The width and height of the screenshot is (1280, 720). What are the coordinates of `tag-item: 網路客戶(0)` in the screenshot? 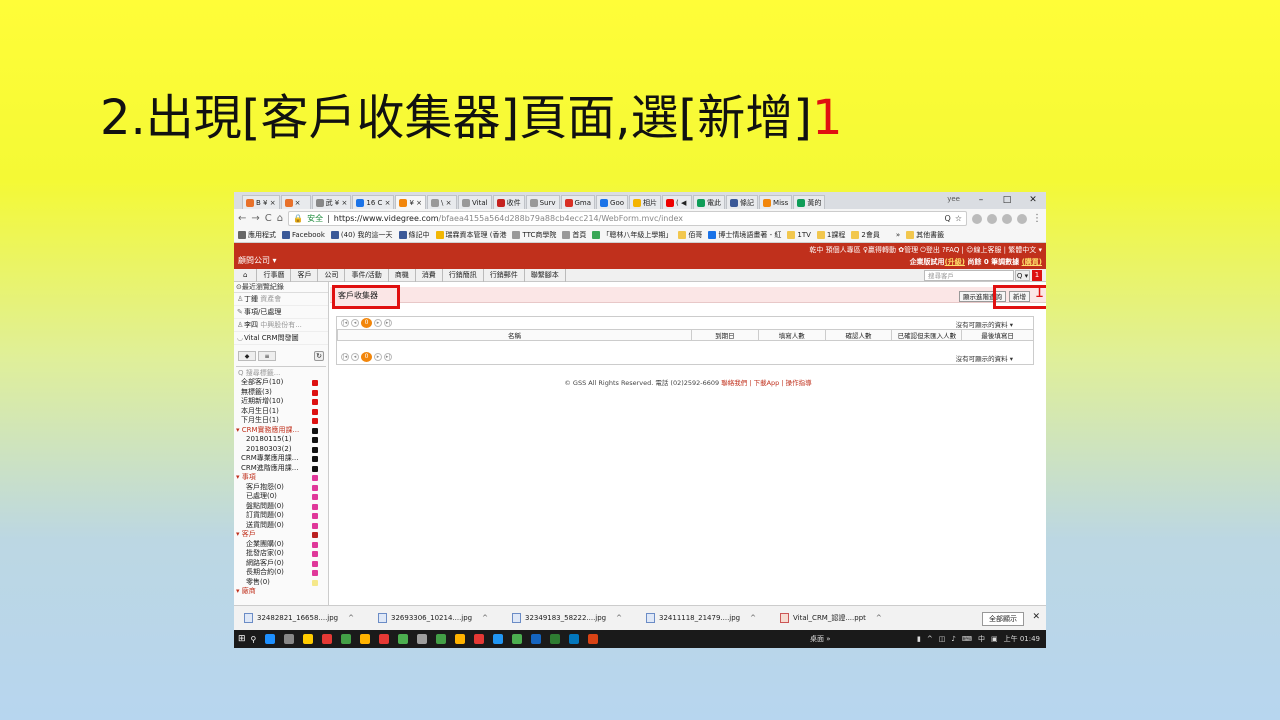 It's located at (281, 564).